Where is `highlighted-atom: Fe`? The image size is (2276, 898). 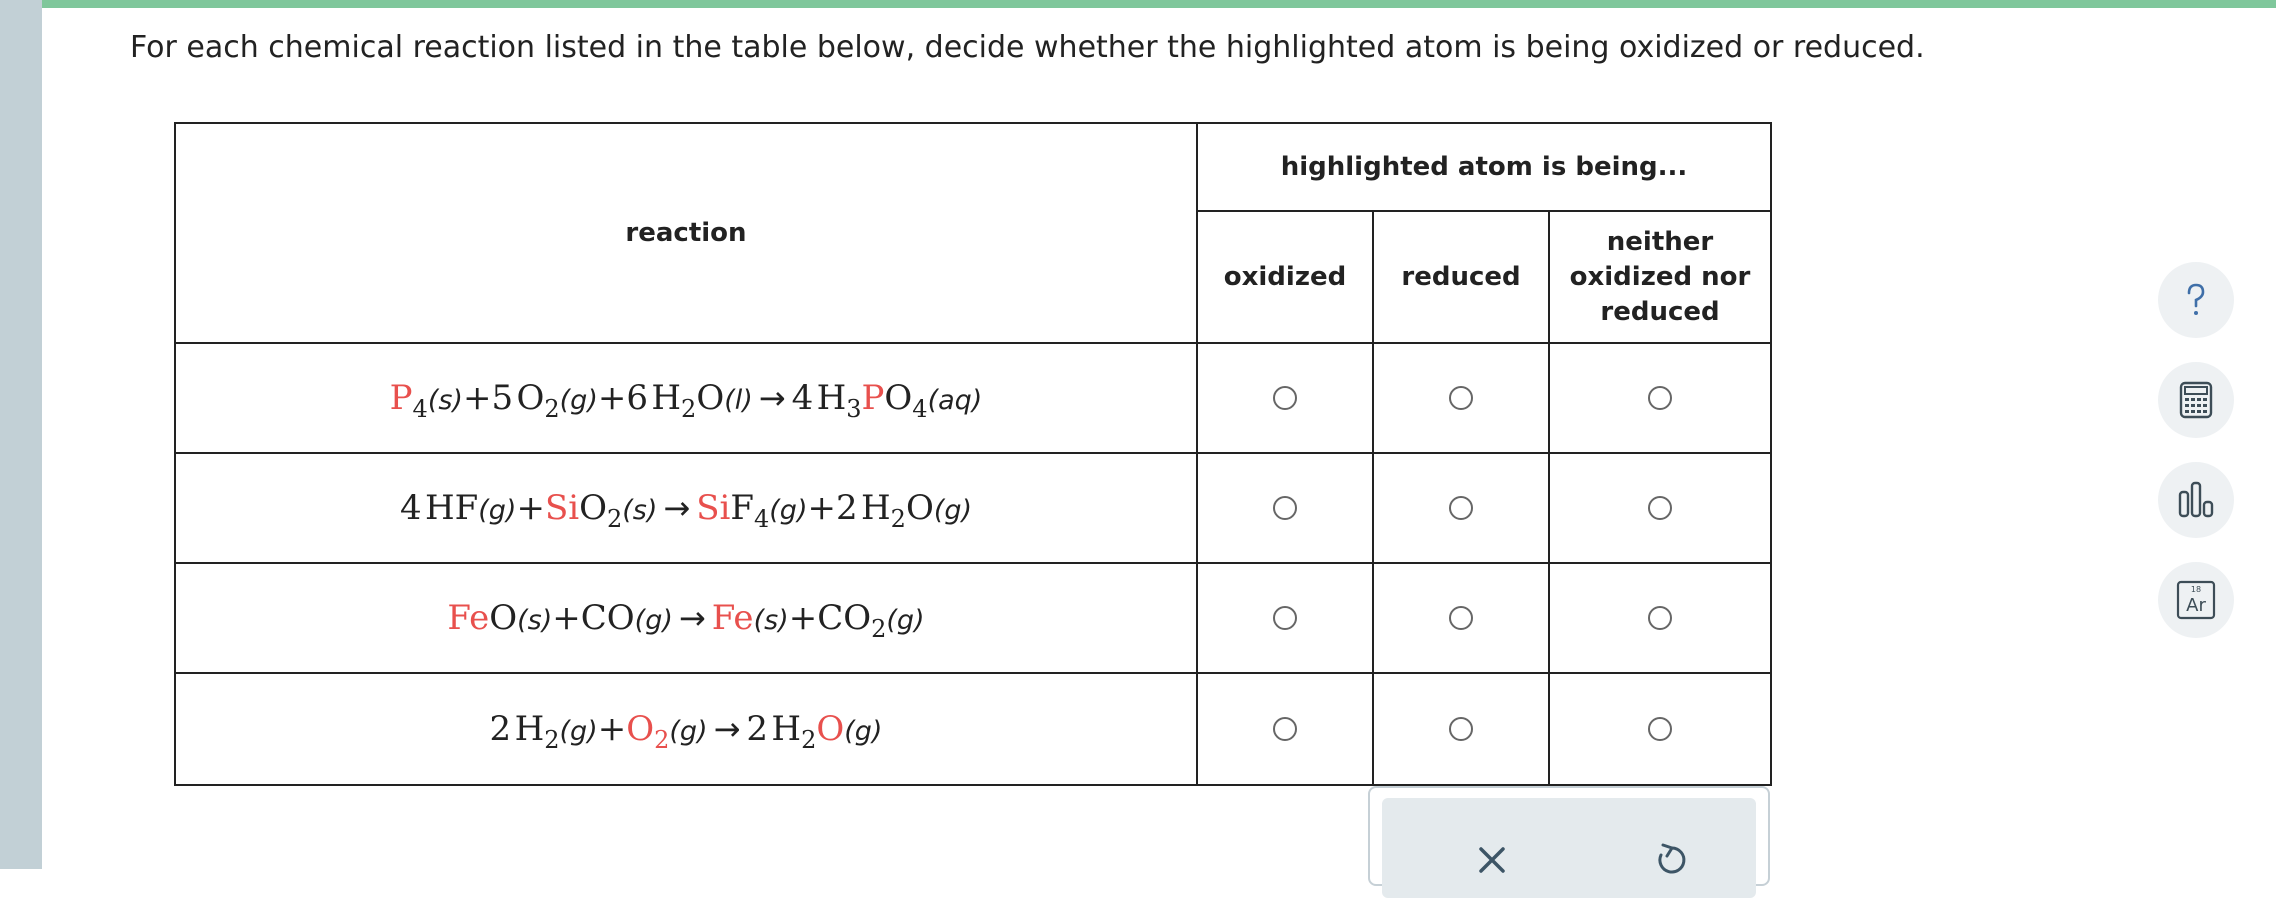 highlighted-atom: Fe is located at coordinates (468, 618).